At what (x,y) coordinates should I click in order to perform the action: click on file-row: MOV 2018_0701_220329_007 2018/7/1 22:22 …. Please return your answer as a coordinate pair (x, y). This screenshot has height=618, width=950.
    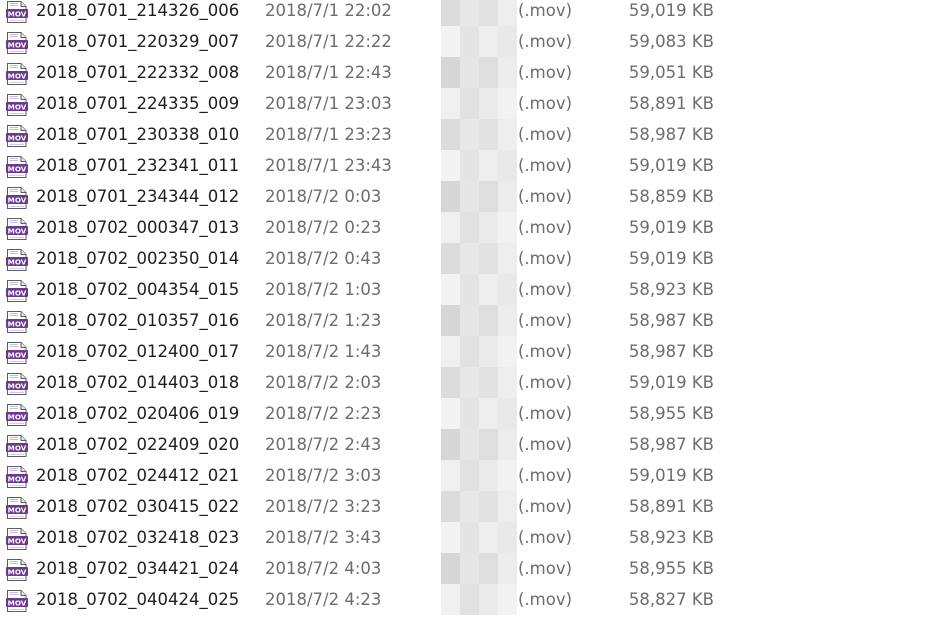
    Looking at the image, I should click on (475, 41).